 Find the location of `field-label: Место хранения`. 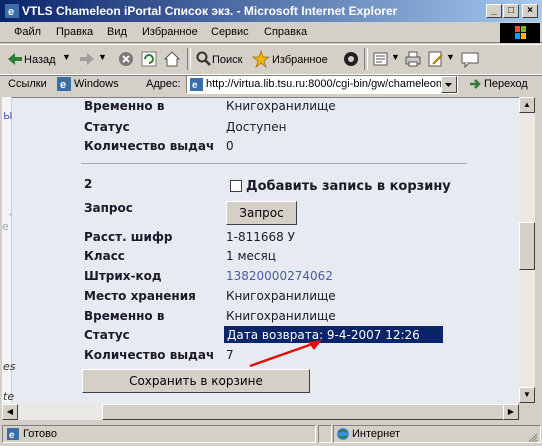

field-label: Место хранения is located at coordinates (140, 296).